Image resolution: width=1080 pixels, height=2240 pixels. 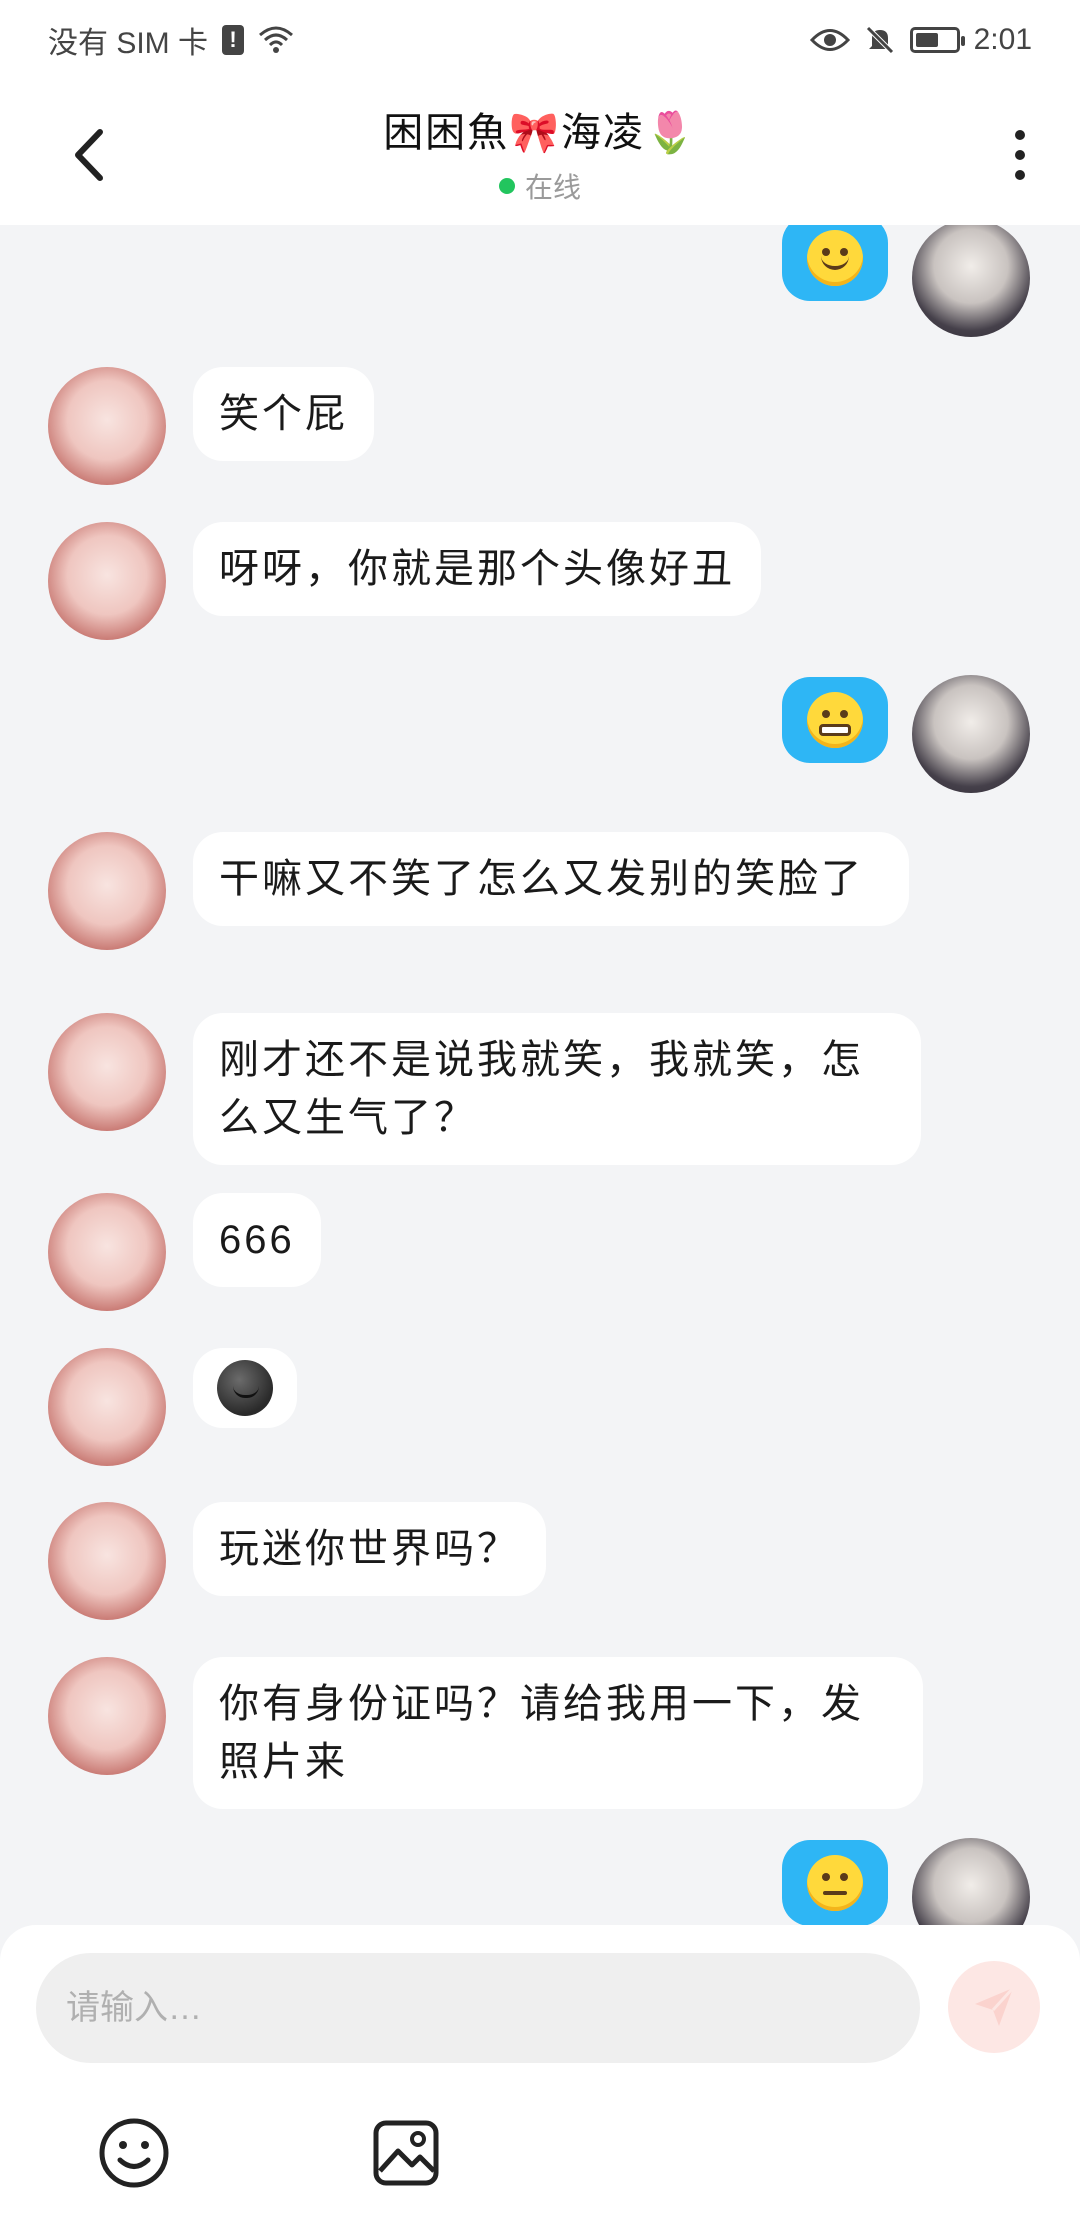 What do you see at coordinates (506, 185) in the screenshot?
I see `online-dot-icon` at bounding box center [506, 185].